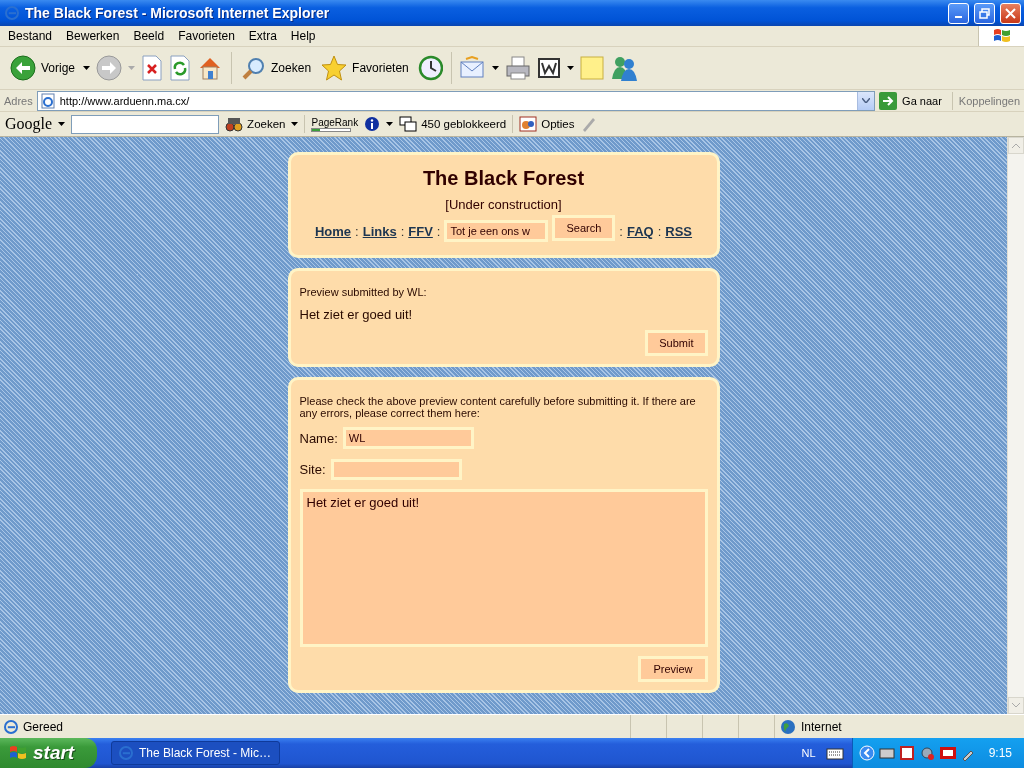 This screenshot has height=768, width=1024. I want to click on form-instructions: Please check the above preview content carefully before submitting it. If there are any errors, please correct them here:, so click(498, 407).